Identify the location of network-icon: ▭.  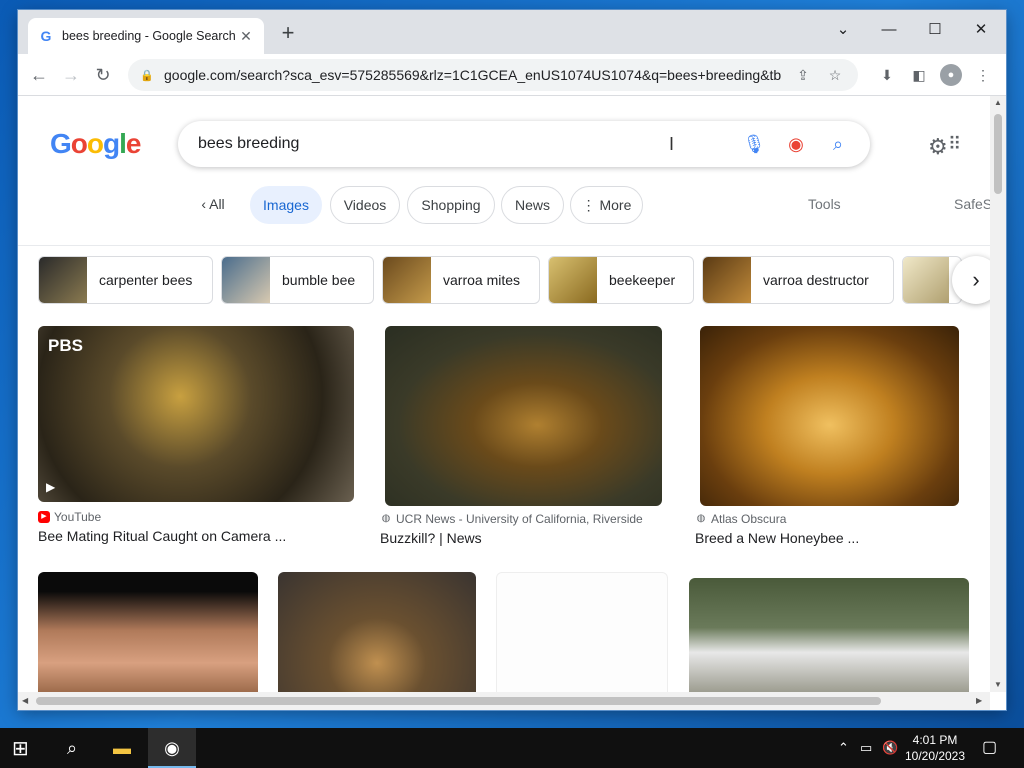
(866, 748).